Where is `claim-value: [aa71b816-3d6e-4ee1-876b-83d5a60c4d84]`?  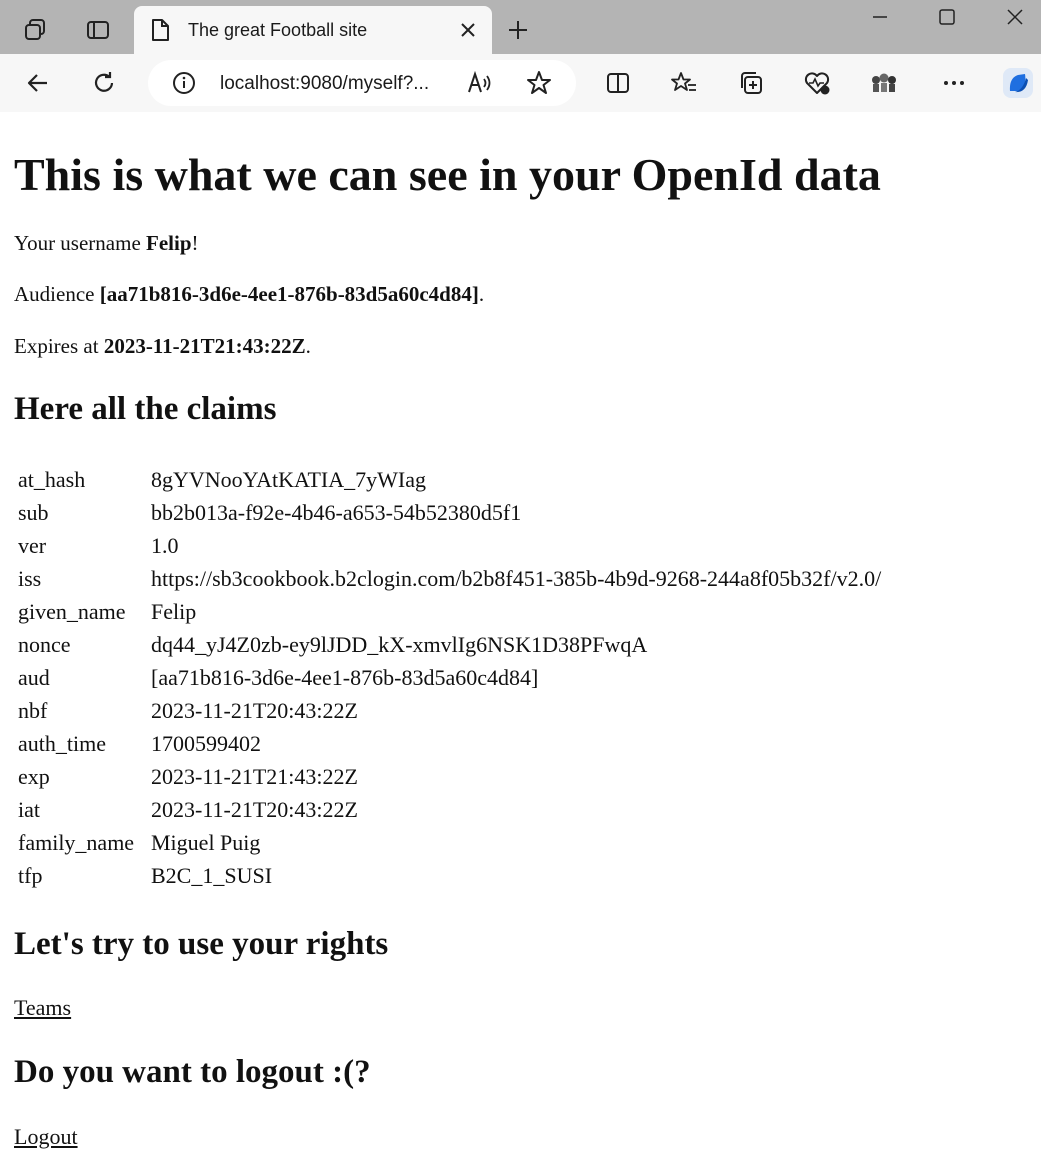
claim-value: [aa71b816-3d6e-4ee1-876b-83d5a60c4d84] is located at coordinates (345, 677).